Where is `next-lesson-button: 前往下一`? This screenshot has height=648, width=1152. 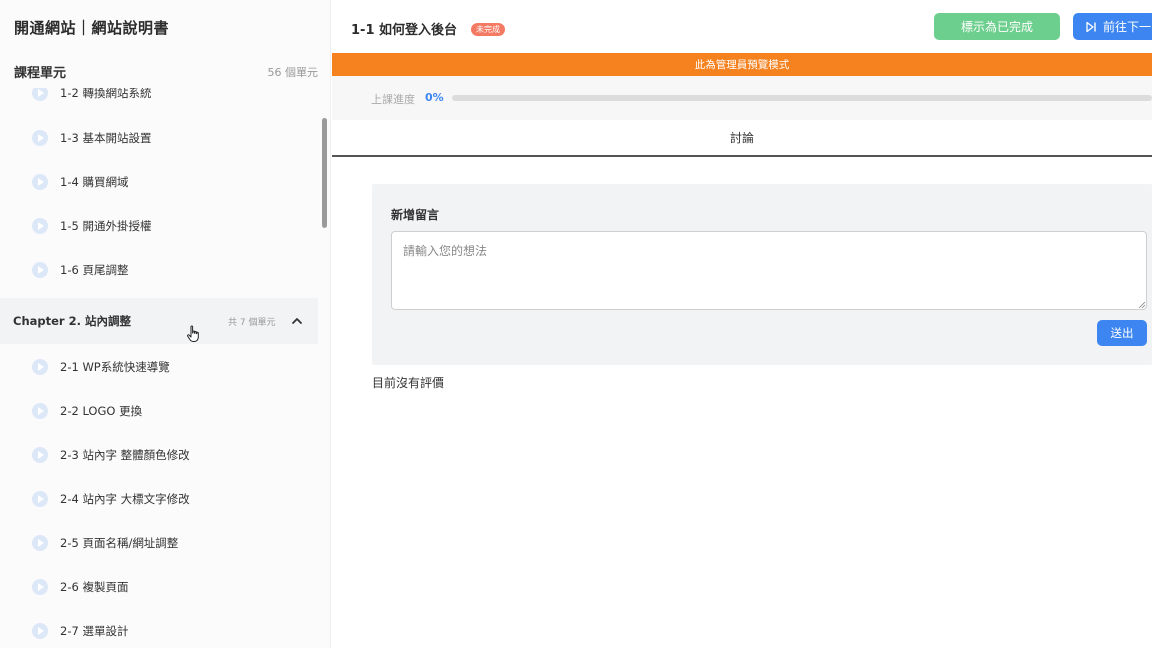
next-lesson-button: 前往下一 is located at coordinates (1112, 26).